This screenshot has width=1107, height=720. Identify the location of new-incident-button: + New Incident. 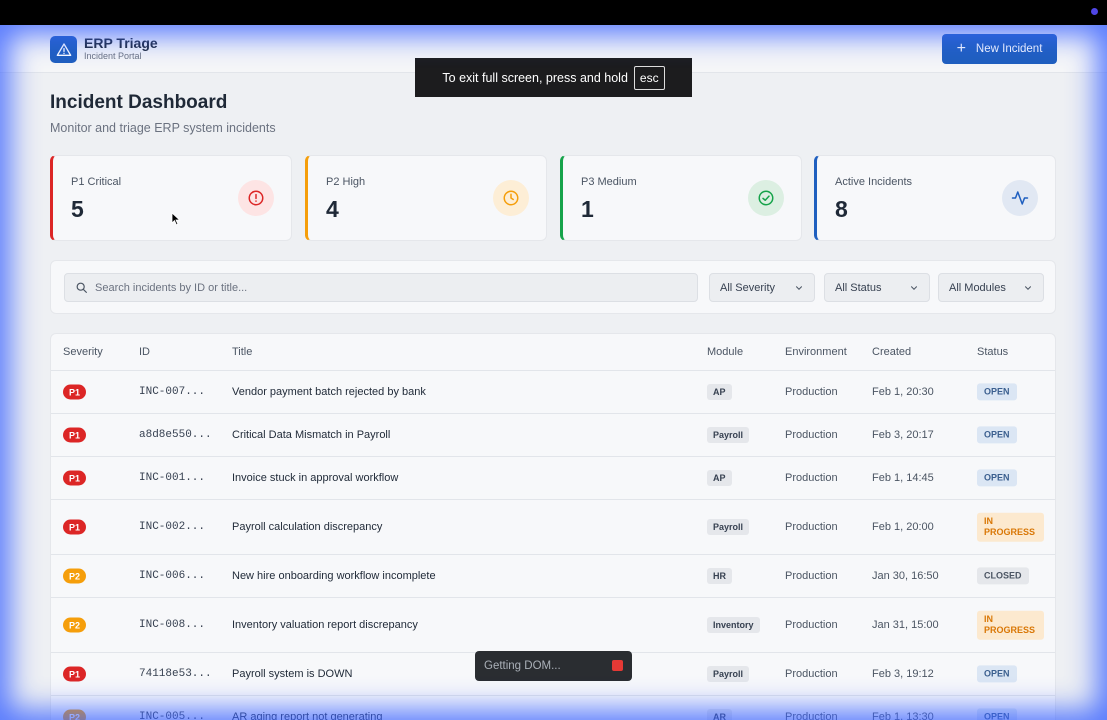
(999, 49).